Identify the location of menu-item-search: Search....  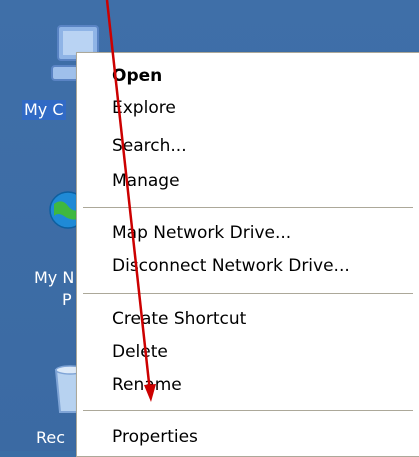
(248, 146).